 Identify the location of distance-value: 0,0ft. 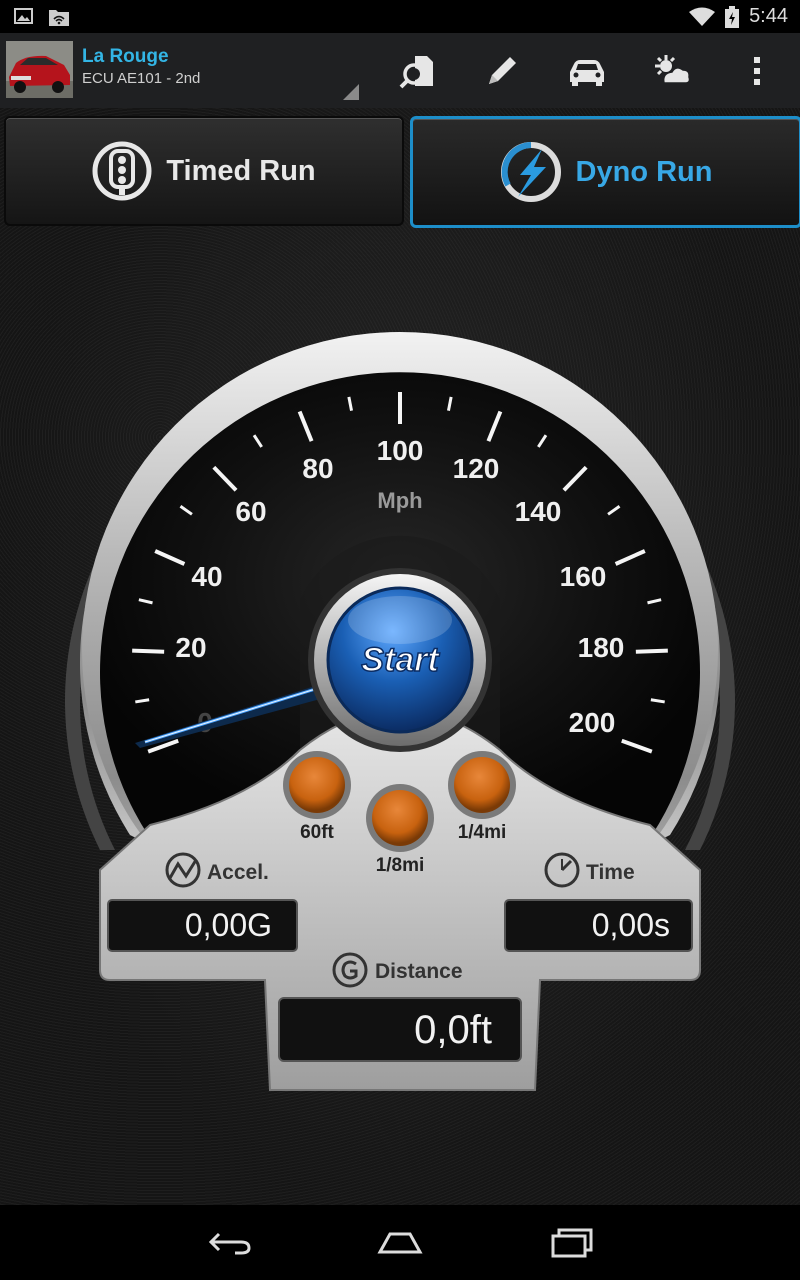
(453, 1030).